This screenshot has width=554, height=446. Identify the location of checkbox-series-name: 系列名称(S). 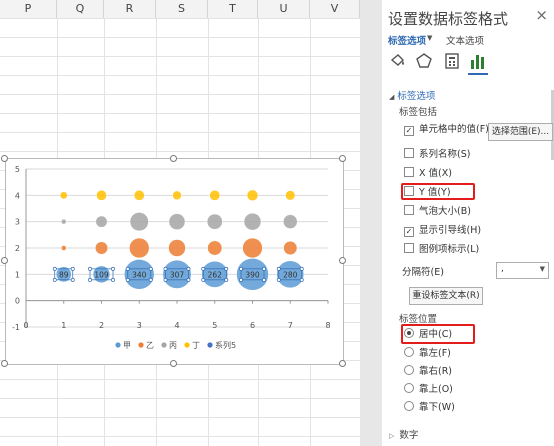
(437, 155).